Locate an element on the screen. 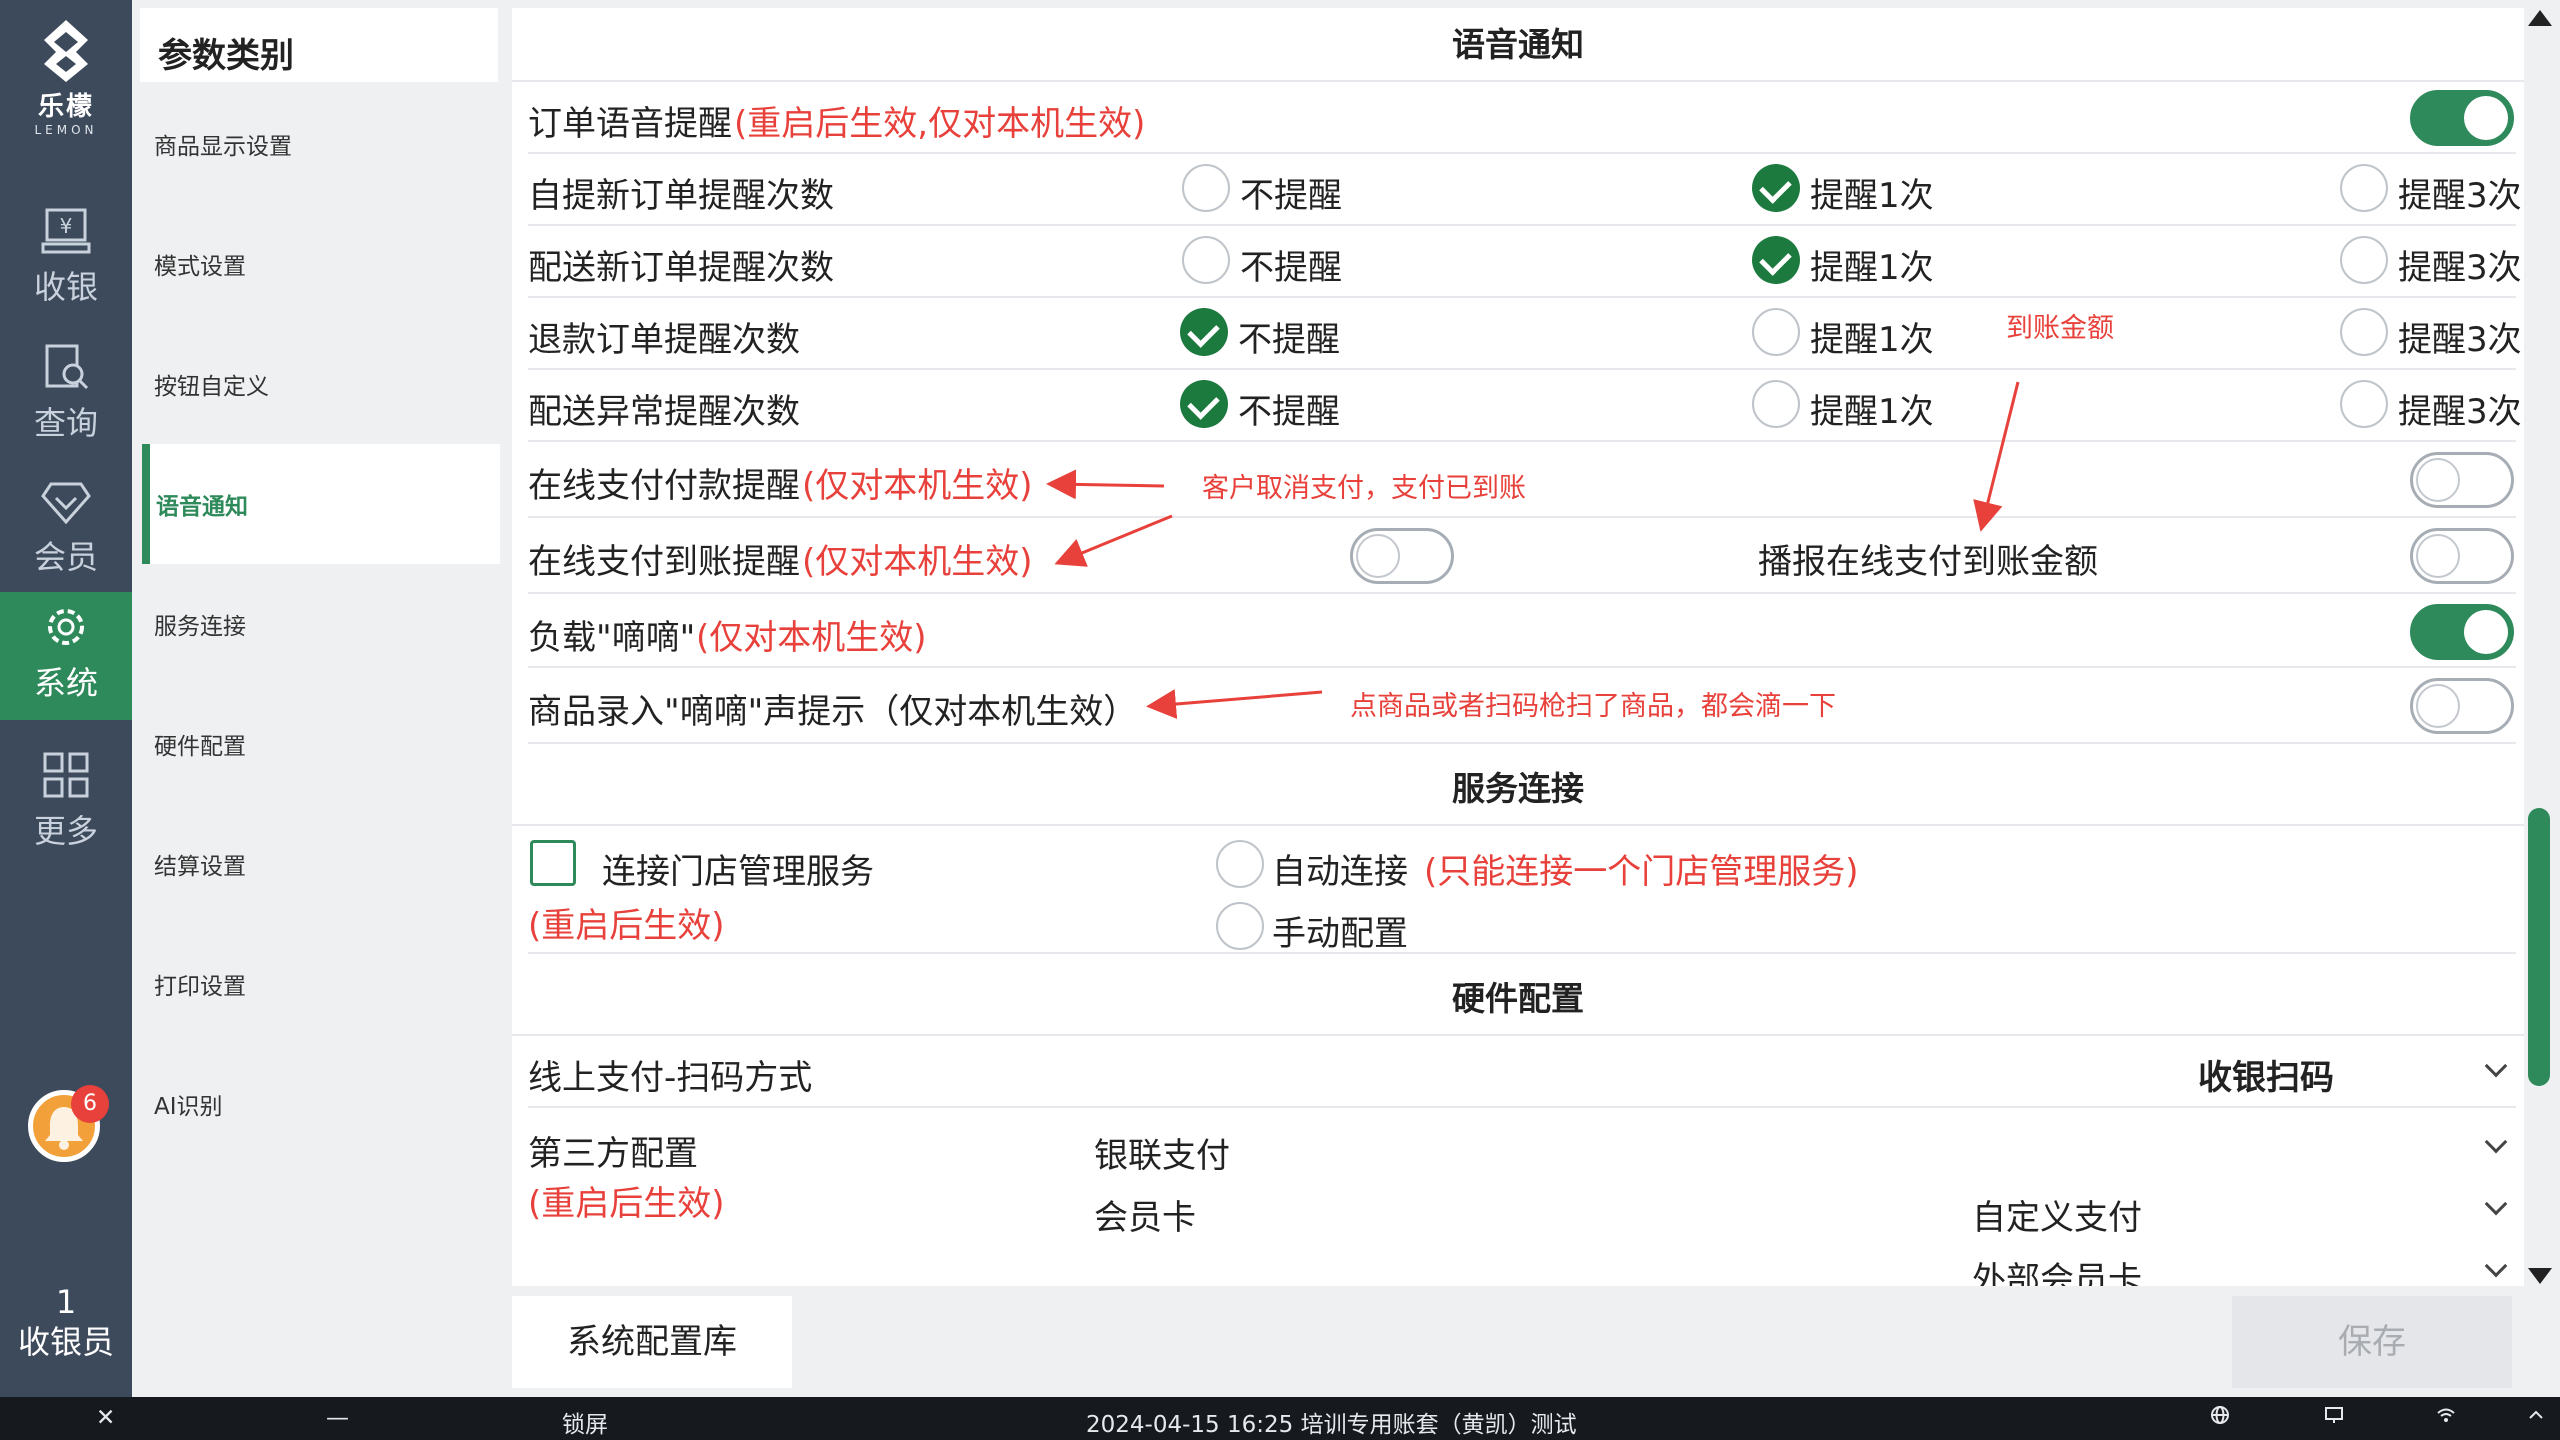 This screenshot has height=1440, width=2560. nav-item-more: 更多 is located at coordinates (66, 804).